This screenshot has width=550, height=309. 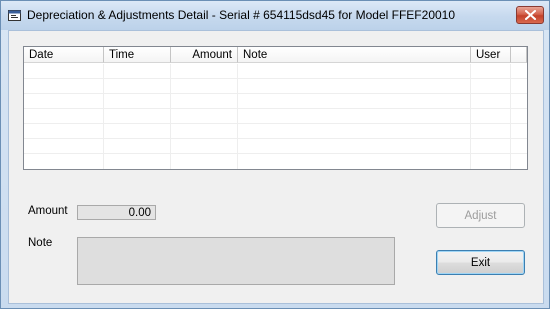 What do you see at coordinates (116, 212) in the screenshot?
I see `amount-field: 0.00` at bounding box center [116, 212].